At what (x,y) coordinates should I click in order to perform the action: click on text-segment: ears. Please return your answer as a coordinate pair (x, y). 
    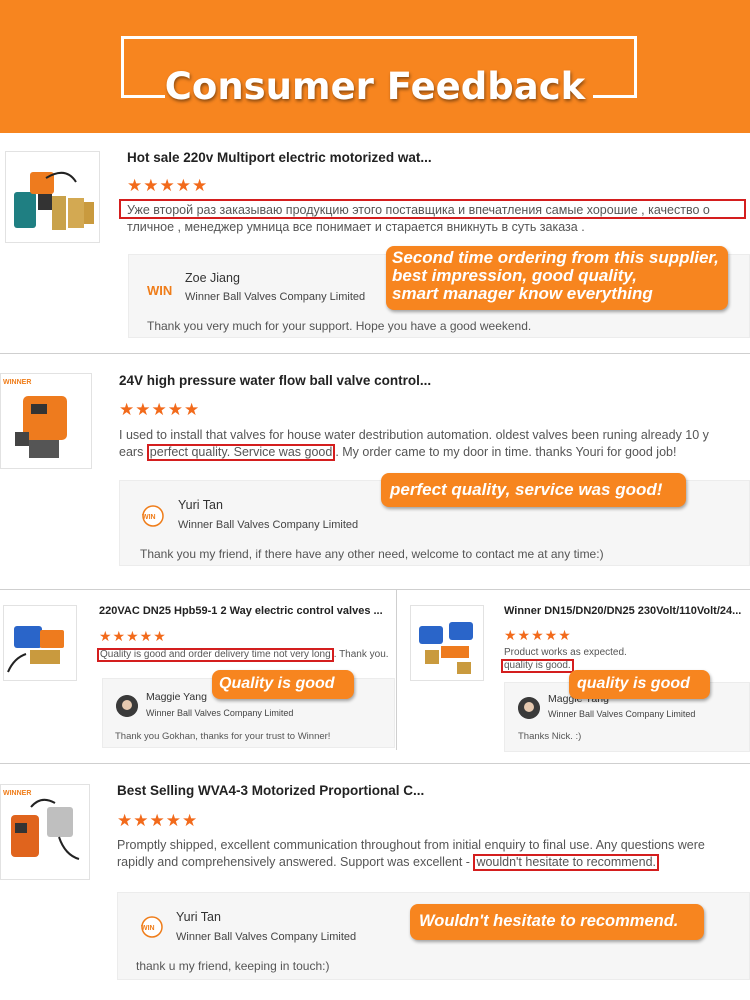
    Looking at the image, I should click on (133, 452).